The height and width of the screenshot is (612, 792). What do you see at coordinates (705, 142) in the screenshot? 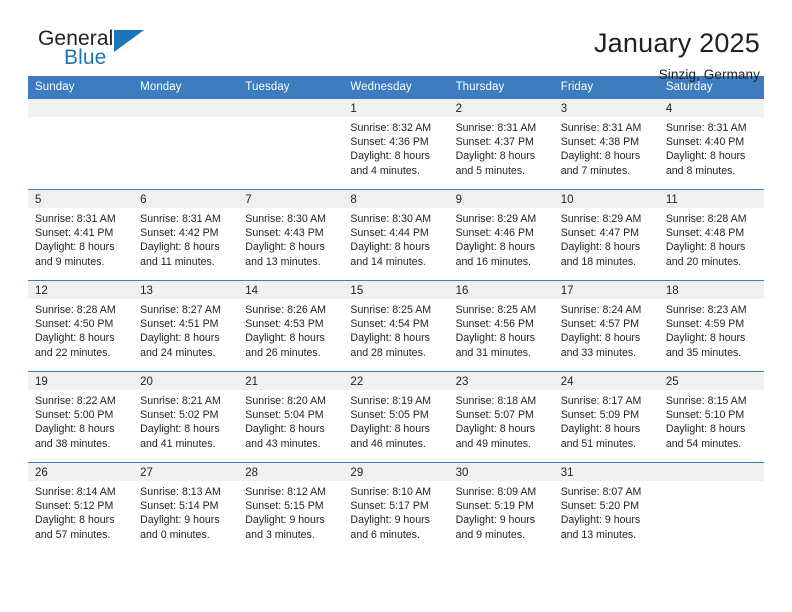
I see `sunset-time: Sunset: 4:40 PM` at bounding box center [705, 142].